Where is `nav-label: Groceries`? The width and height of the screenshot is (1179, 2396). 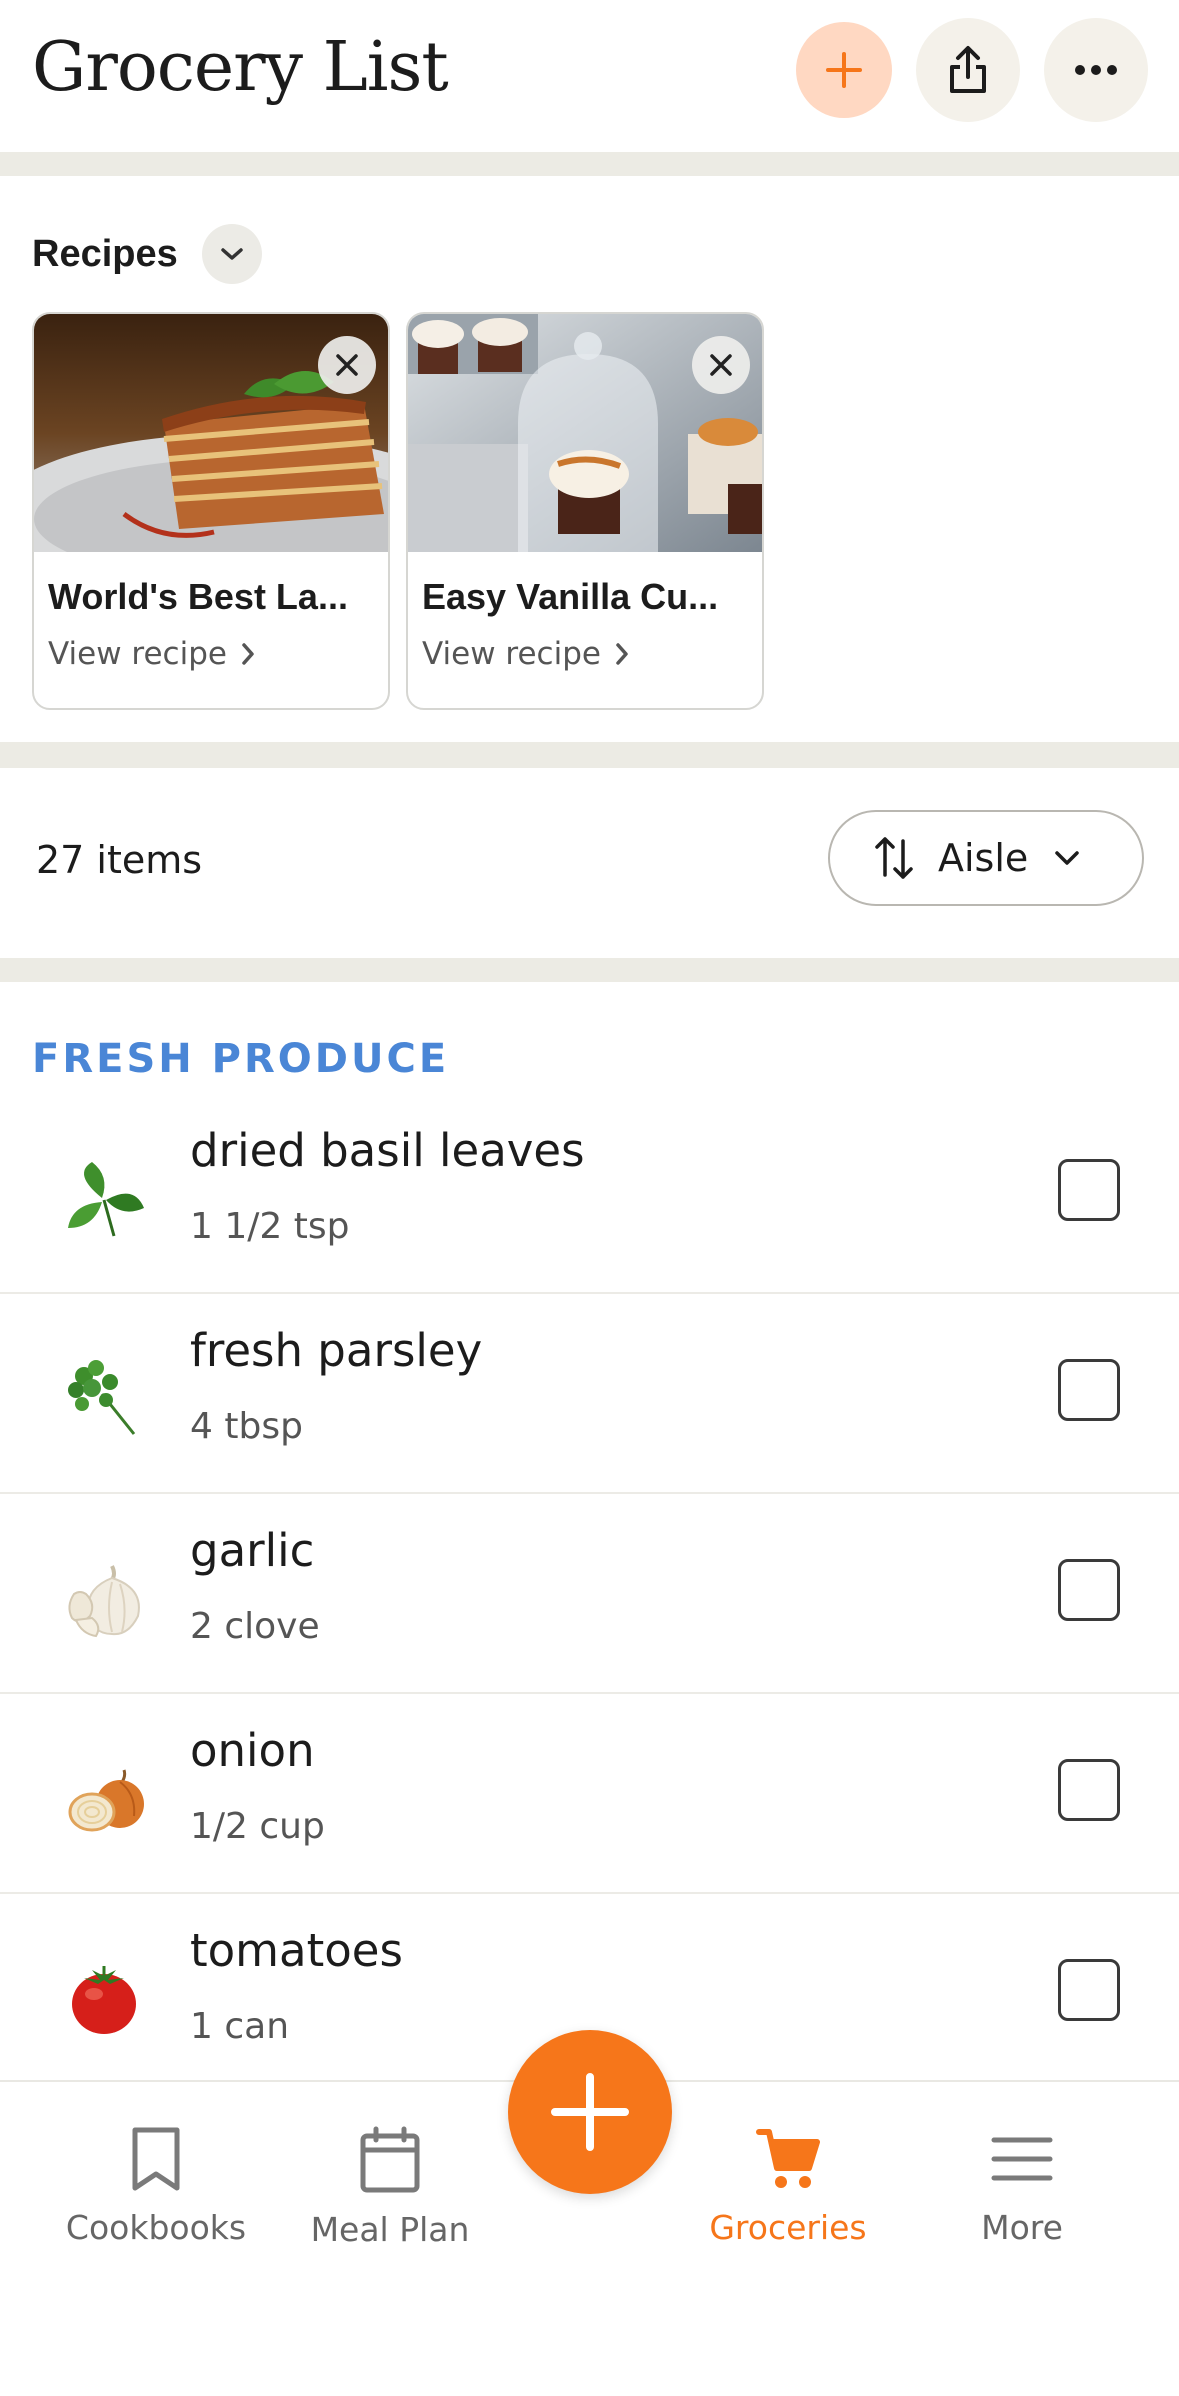
nav-label: Groceries is located at coordinates (788, 2227).